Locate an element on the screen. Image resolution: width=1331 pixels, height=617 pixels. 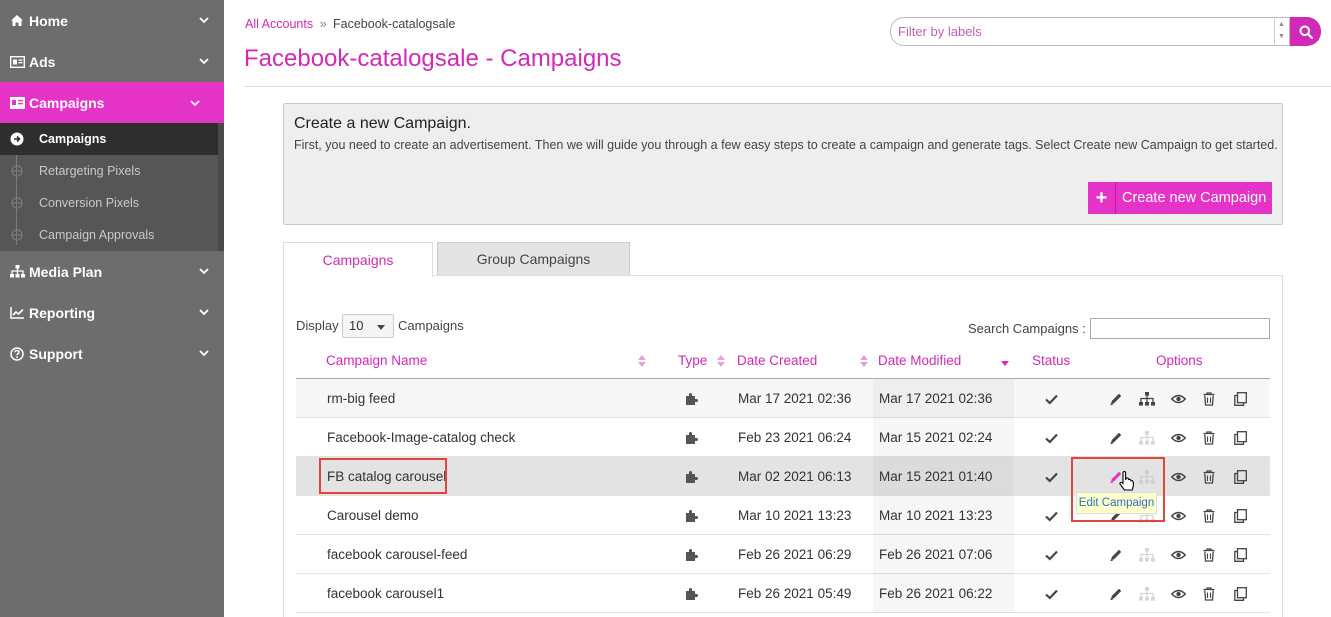
subnav-campaign-approvals: Campaign Approvals is located at coordinates (112, 235).